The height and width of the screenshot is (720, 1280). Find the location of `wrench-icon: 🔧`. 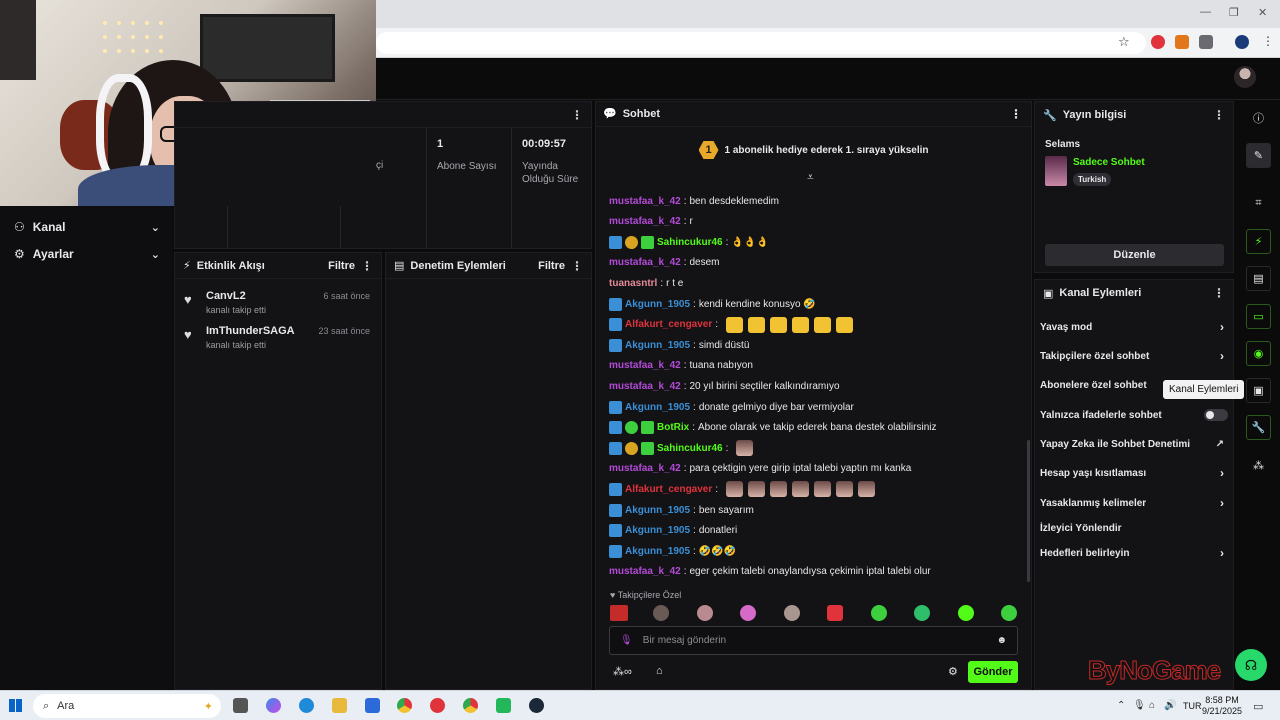

wrench-icon: 🔧 is located at coordinates (1258, 427).